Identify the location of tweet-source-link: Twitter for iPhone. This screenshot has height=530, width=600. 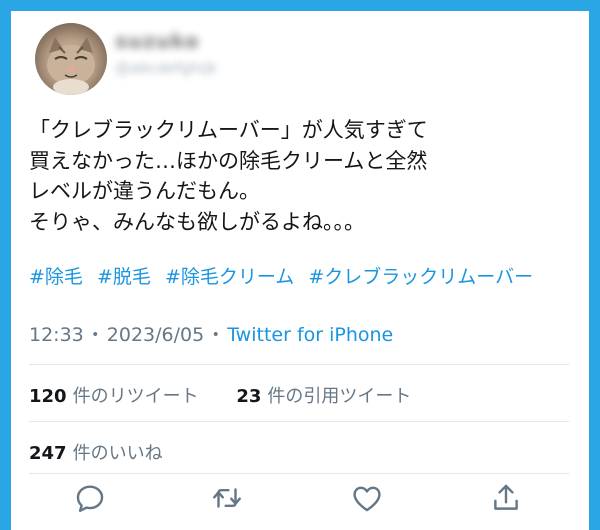
(310, 335).